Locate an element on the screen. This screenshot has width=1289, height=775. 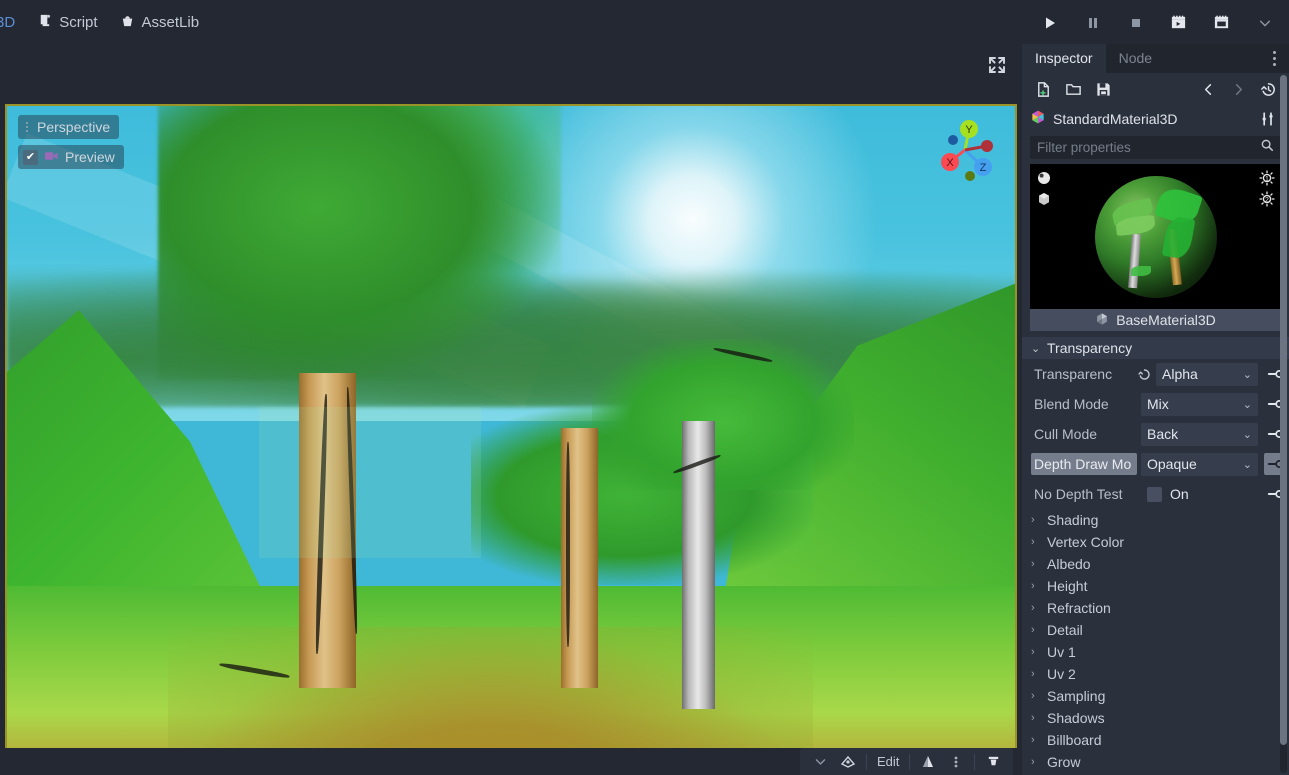
property-value-transparency: Alpha ⌄ is located at coordinates (1207, 374).